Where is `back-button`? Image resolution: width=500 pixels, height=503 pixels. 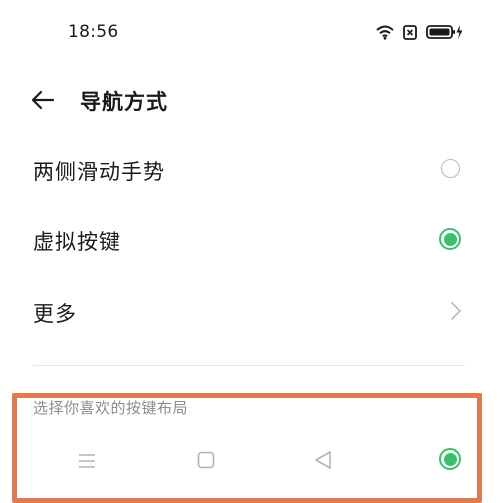
back-button is located at coordinates (43, 100).